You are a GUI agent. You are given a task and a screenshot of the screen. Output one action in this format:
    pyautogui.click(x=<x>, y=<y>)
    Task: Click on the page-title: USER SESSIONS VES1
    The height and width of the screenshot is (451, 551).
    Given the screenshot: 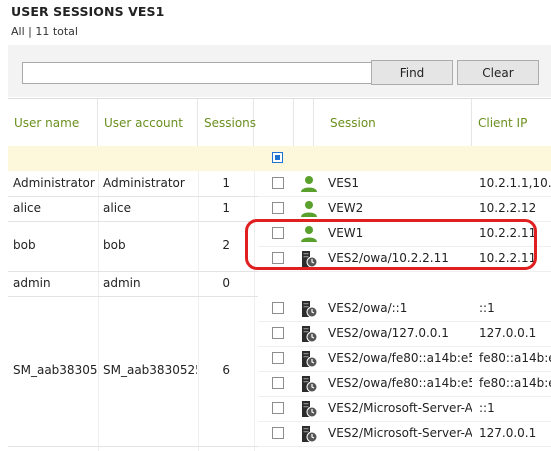 What is the action you would take?
    pyautogui.click(x=88, y=11)
    